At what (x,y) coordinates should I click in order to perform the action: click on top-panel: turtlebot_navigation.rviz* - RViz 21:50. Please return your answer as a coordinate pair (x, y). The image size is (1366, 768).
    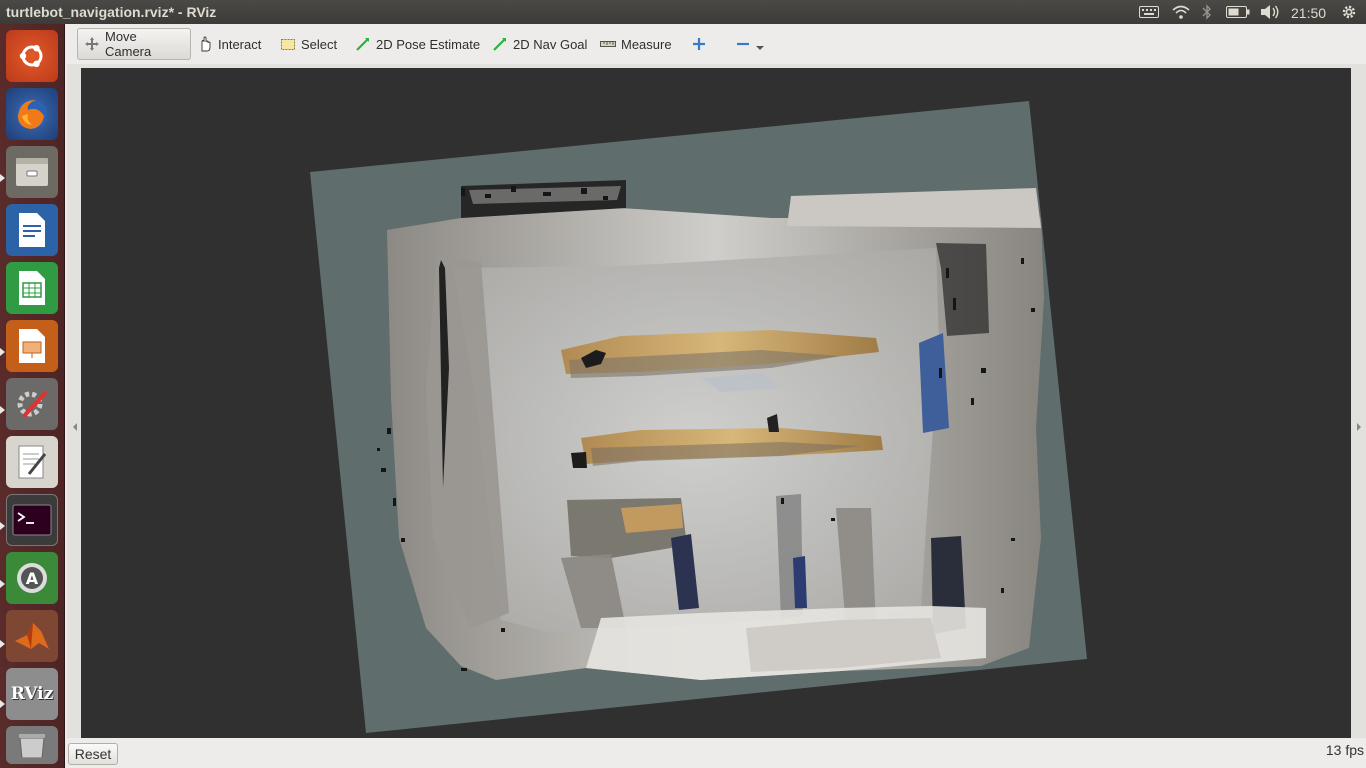
    Looking at the image, I should click on (683, 12).